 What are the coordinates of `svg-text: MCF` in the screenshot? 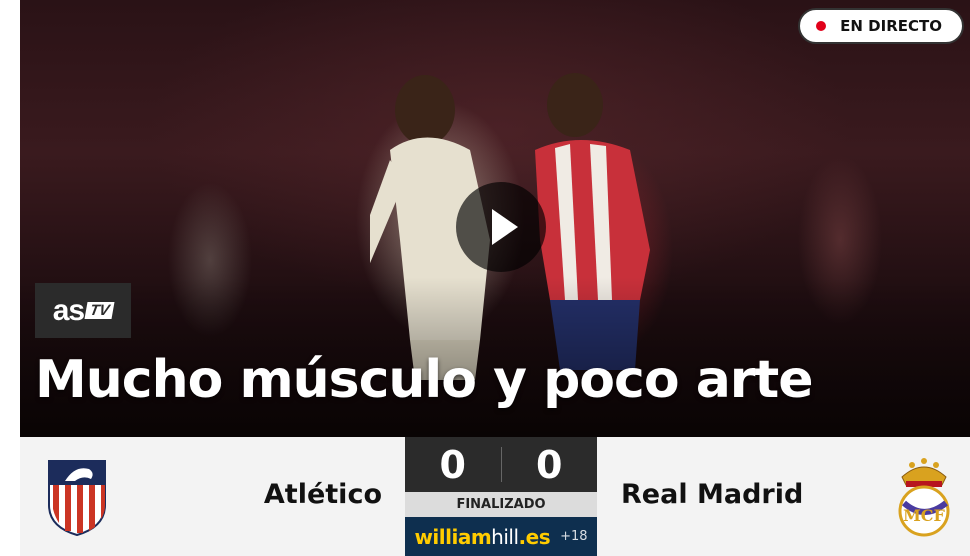 It's located at (924, 515).